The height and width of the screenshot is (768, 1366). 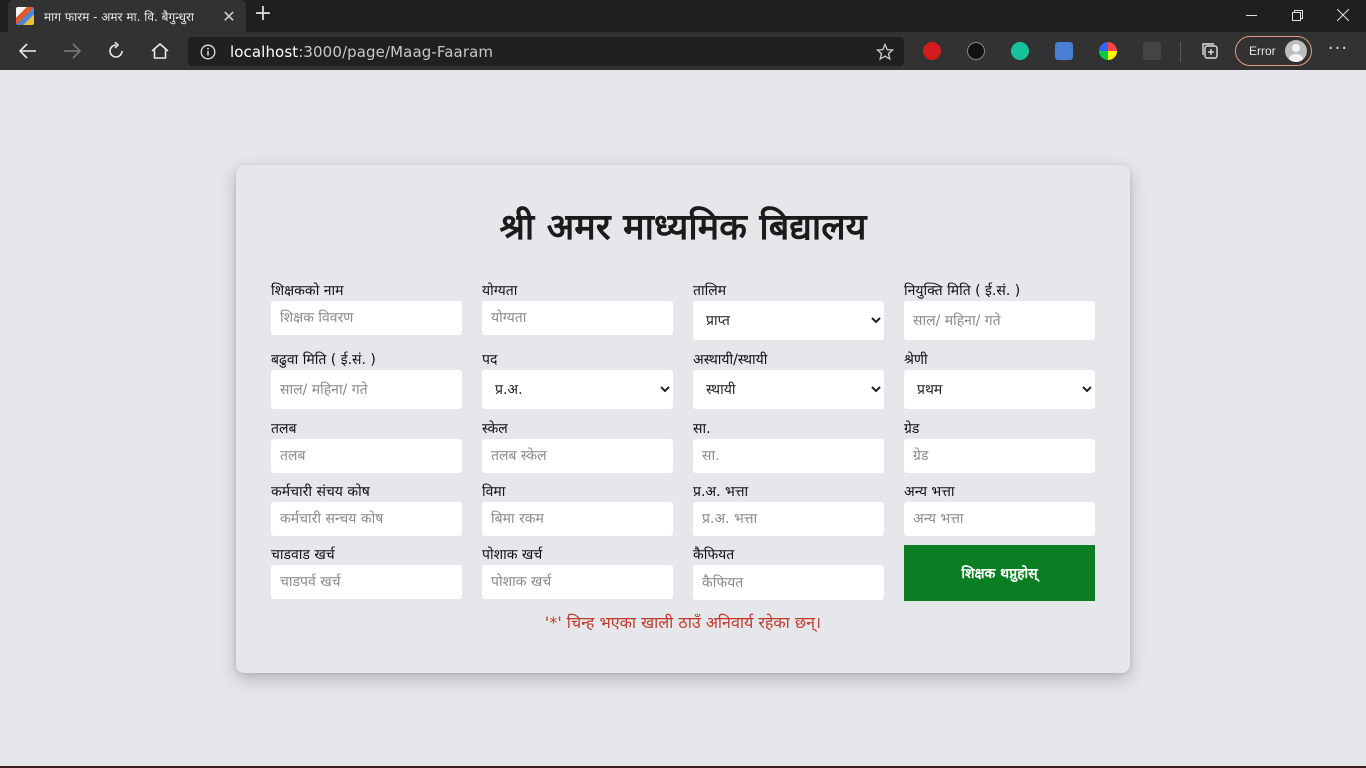 I want to click on teacher-name-input, so click(x=366, y=318).